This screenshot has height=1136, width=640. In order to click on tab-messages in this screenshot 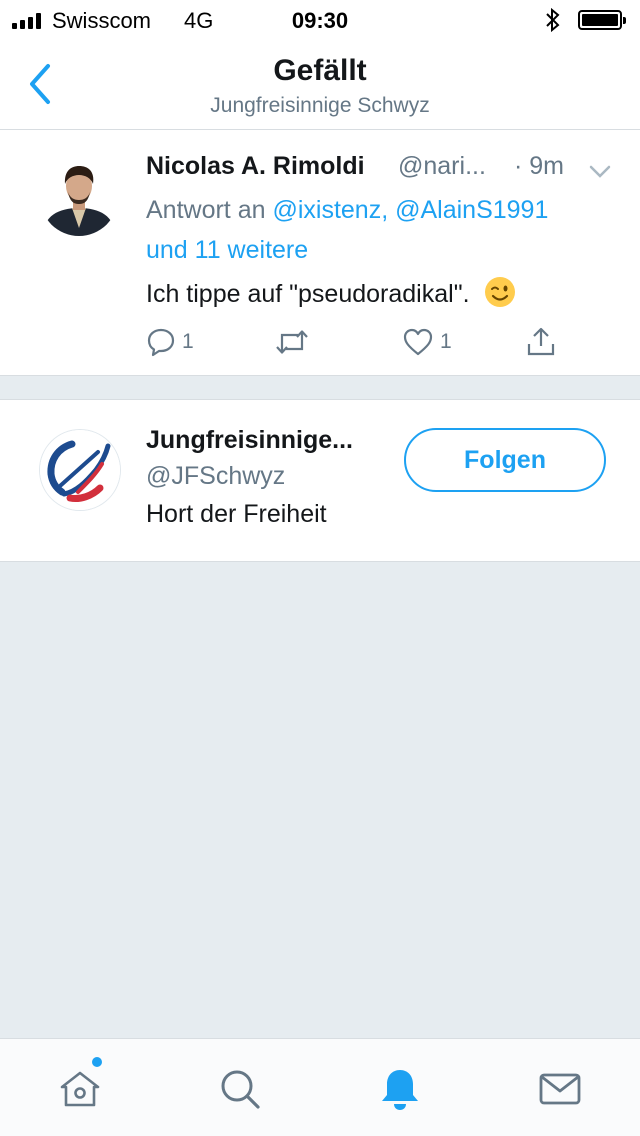, I will do `click(560, 1089)`.